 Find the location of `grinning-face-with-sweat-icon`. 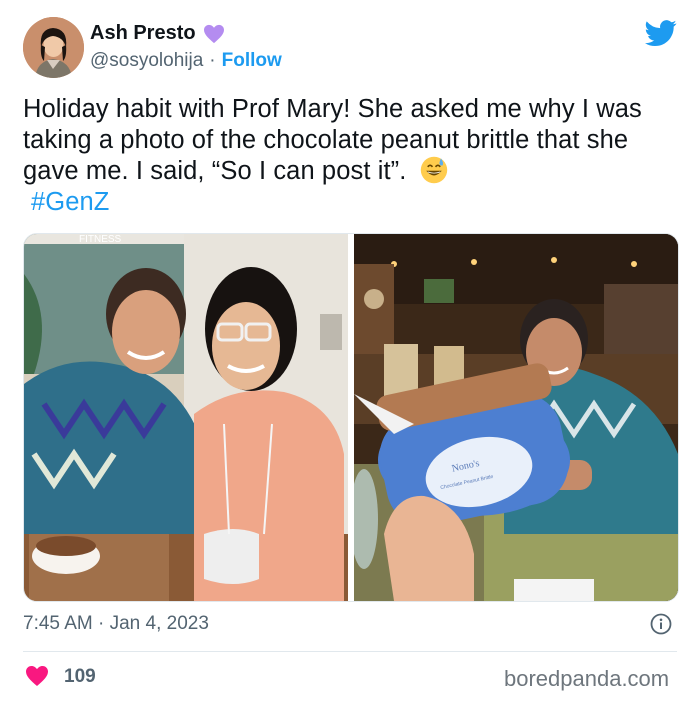

grinning-face-with-sweat-icon is located at coordinates (433, 170).